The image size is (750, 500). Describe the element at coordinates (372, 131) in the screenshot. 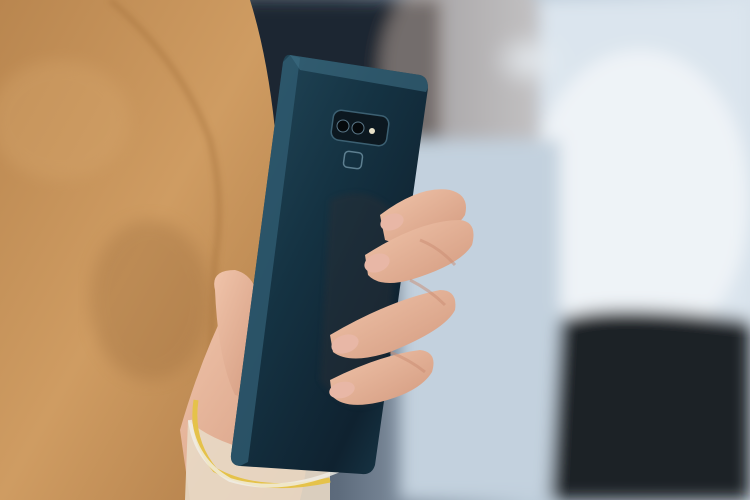

I see `flash-icon` at that location.